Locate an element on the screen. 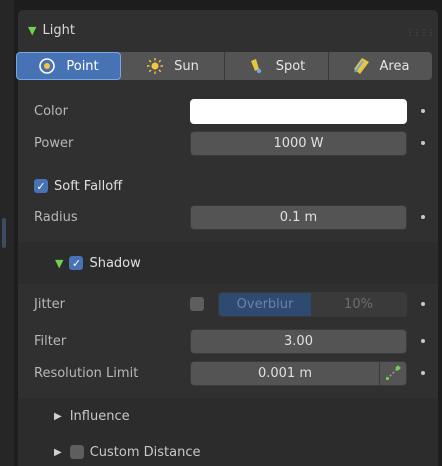 The width and height of the screenshot is (442, 466). jitter-label: Jitter is located at coordinates (49, 304).